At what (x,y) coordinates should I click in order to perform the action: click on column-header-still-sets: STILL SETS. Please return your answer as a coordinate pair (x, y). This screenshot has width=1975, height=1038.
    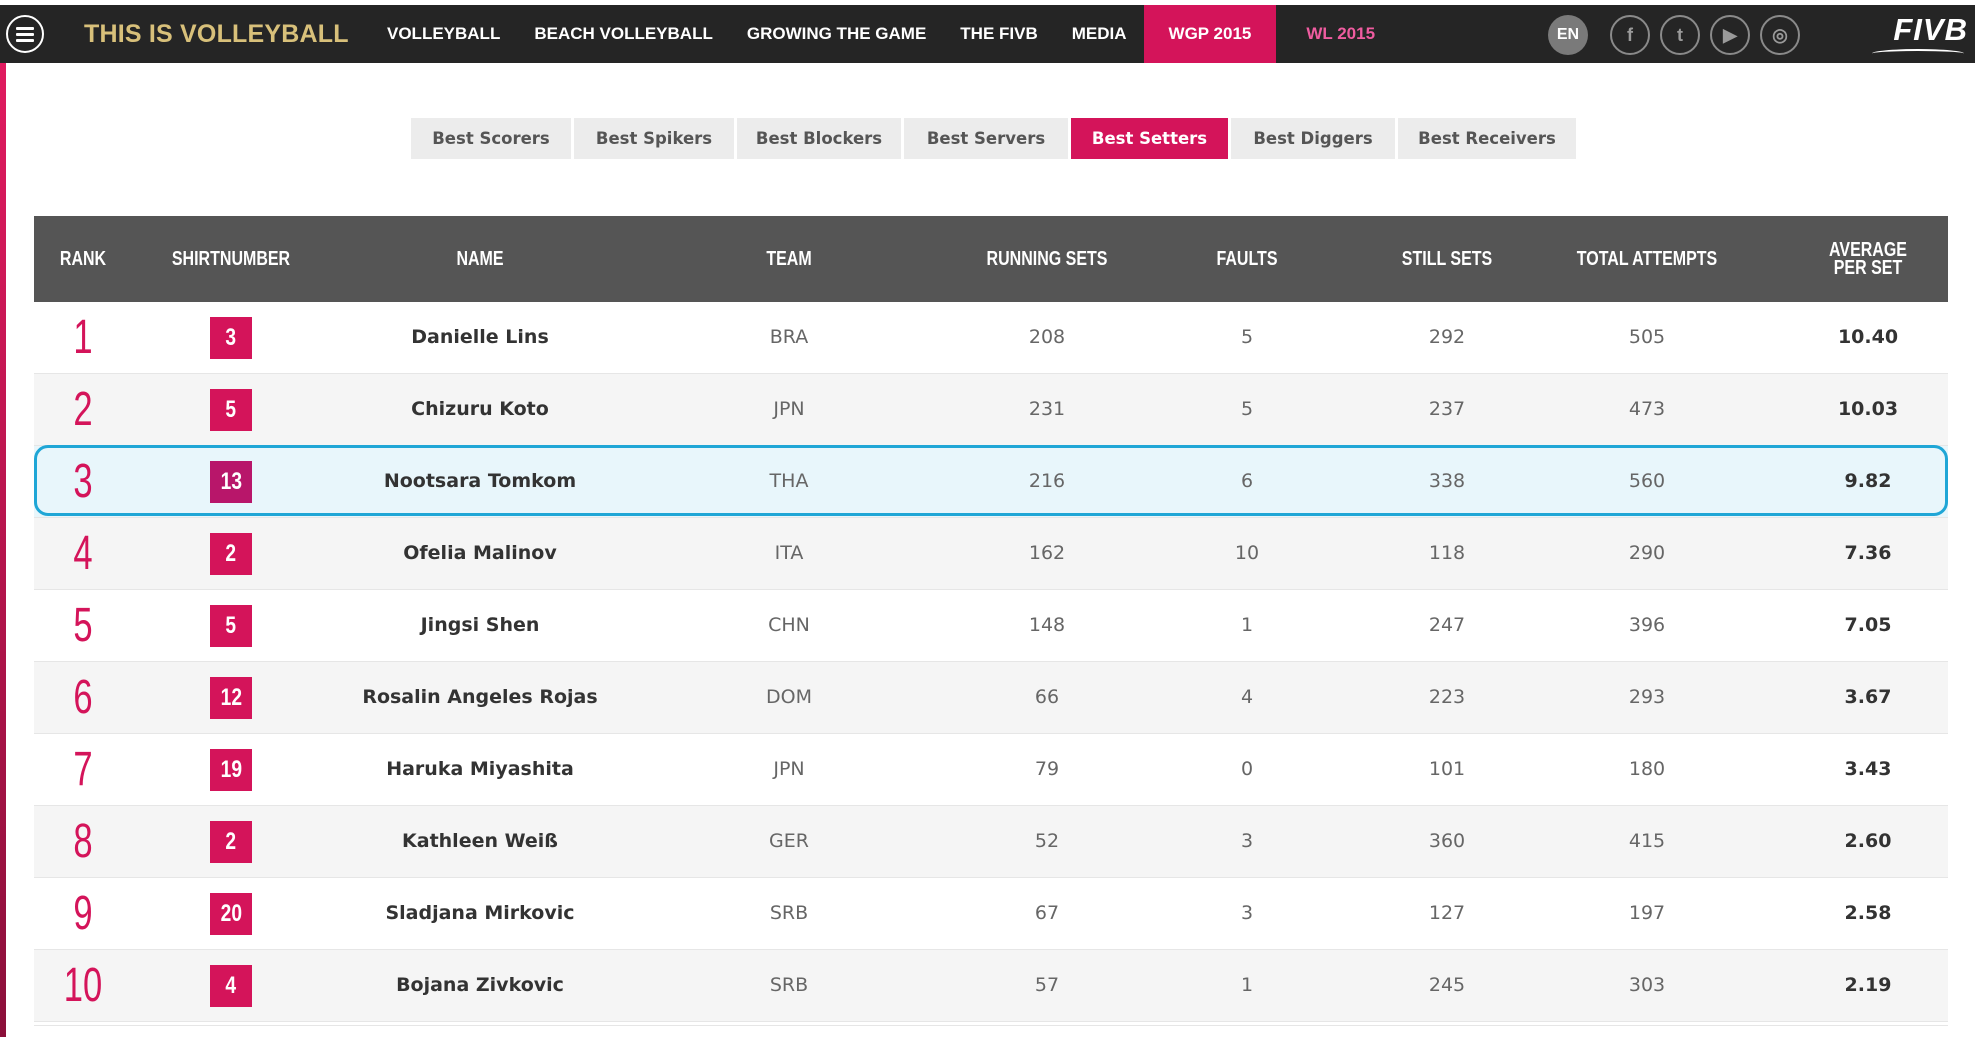
    Looking at the image, I should click on (1447, 259).